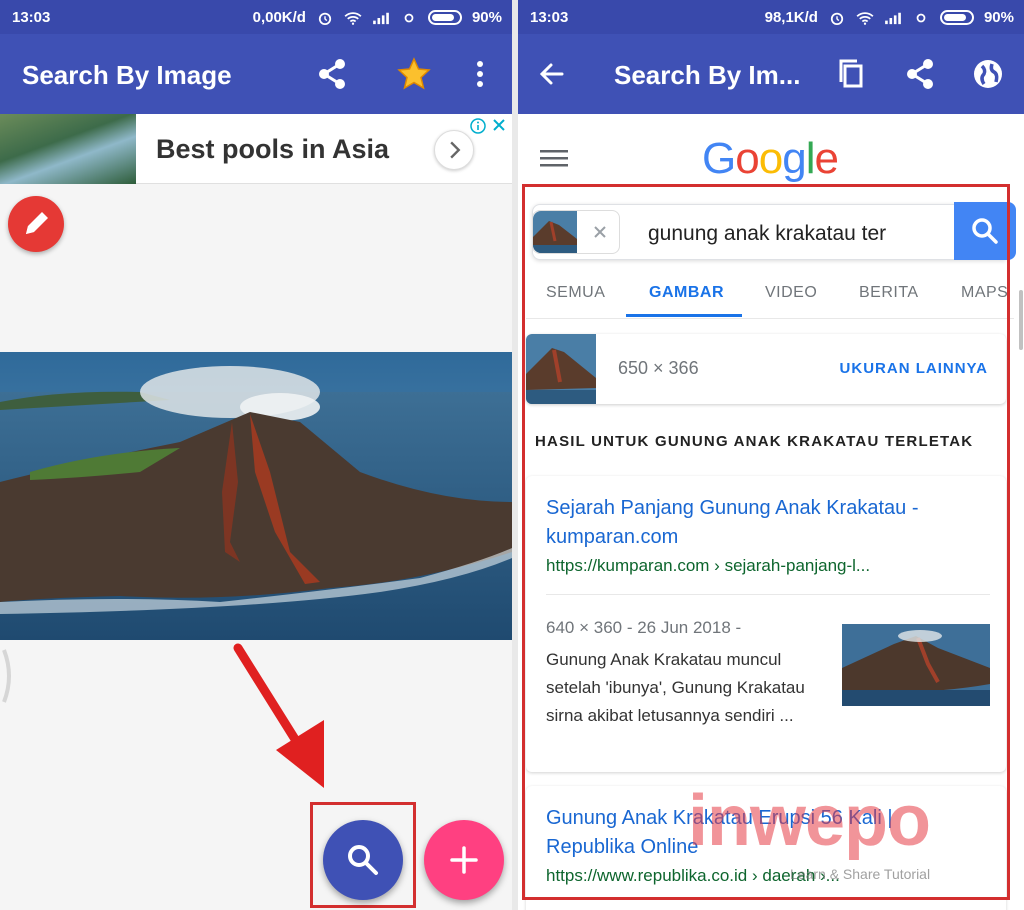 The width and height of the screenshot is (1024, 910). What do you see at coordinates (988, 74) in the screenshot?
I see `globe-browser-icon` at bounding box center [988, 74].